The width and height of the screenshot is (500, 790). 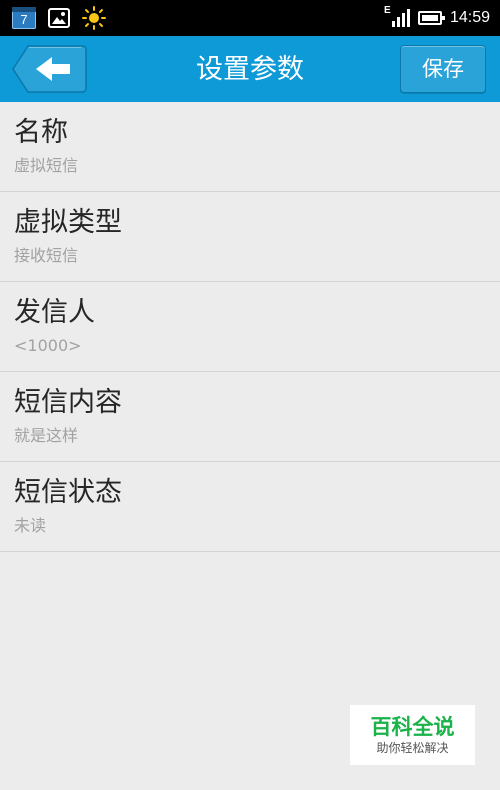 I want to click on setting-item-sms-status: 短信状态 未读, so click(x=250, y=507).